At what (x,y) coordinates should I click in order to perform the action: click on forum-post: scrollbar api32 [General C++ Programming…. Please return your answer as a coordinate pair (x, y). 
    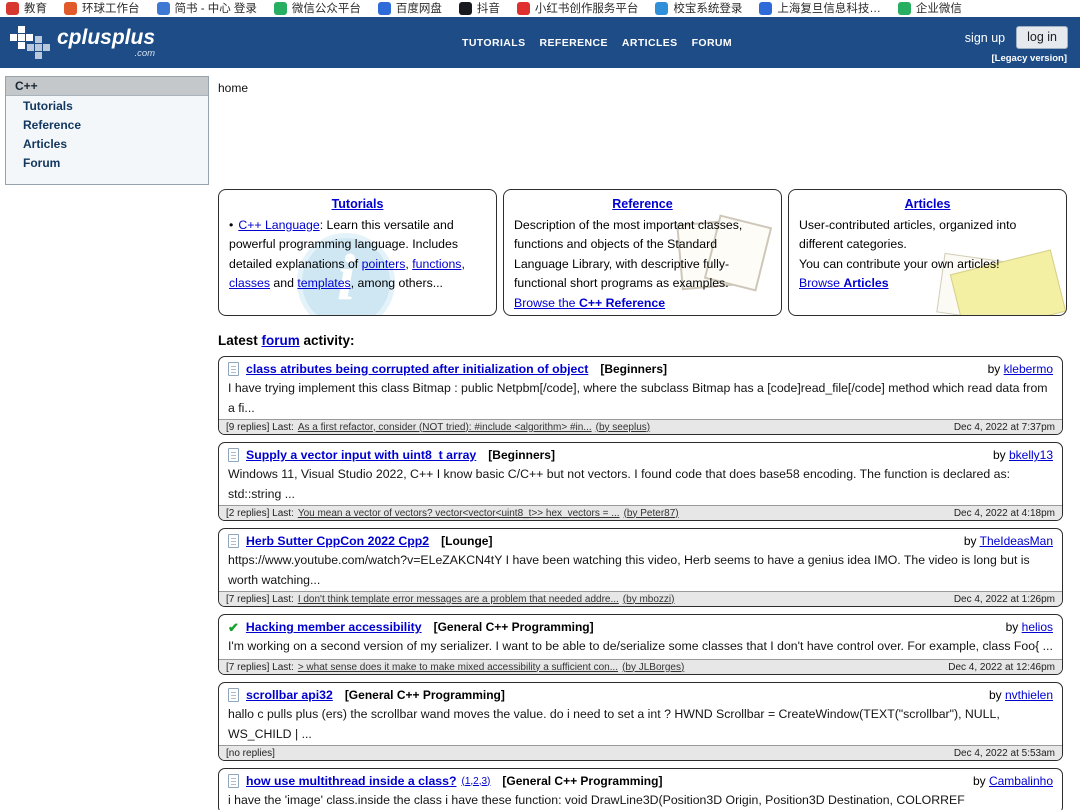
    Looking at the image, I should click on (640, 721).